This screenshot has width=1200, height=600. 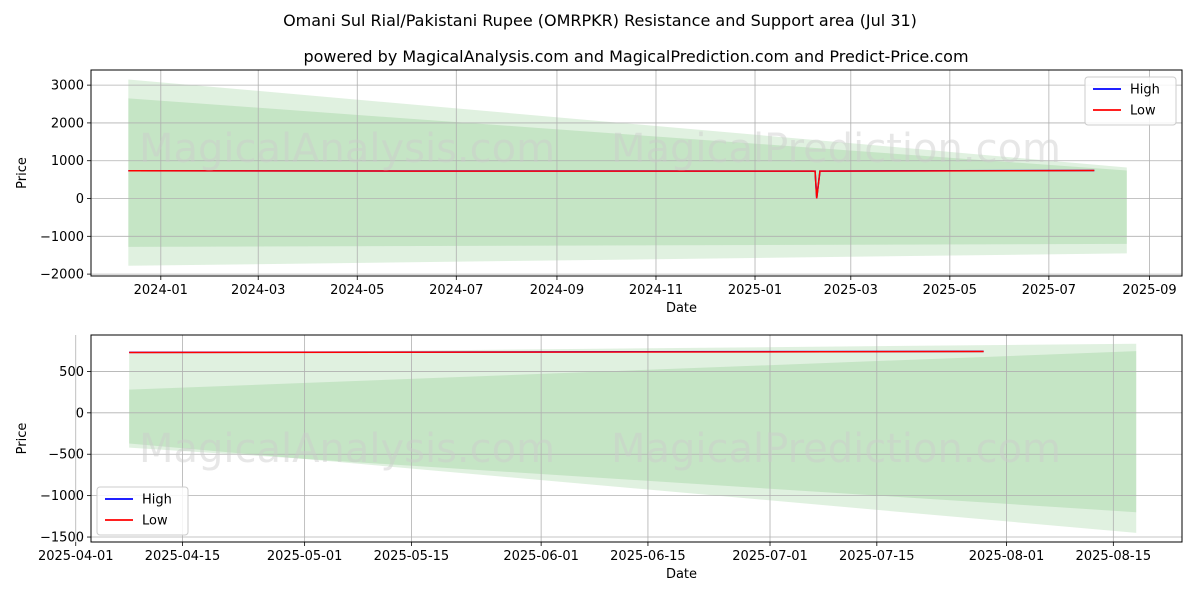 What do you see at coordinates (851, 290) in the screenshot?
I see `x-tick-label: 2025-03` at bounding box center [851, 290].